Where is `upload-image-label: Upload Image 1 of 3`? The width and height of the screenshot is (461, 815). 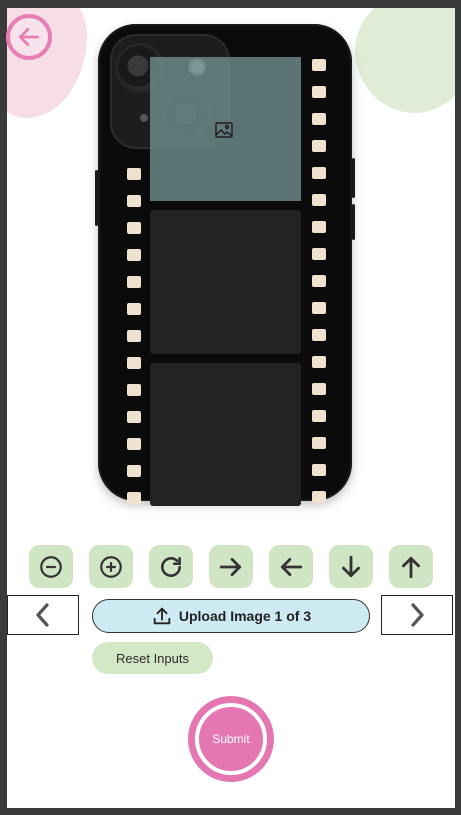 upload-image-label: Upload Image 1 of 3 is located at coordinates (245, 616).